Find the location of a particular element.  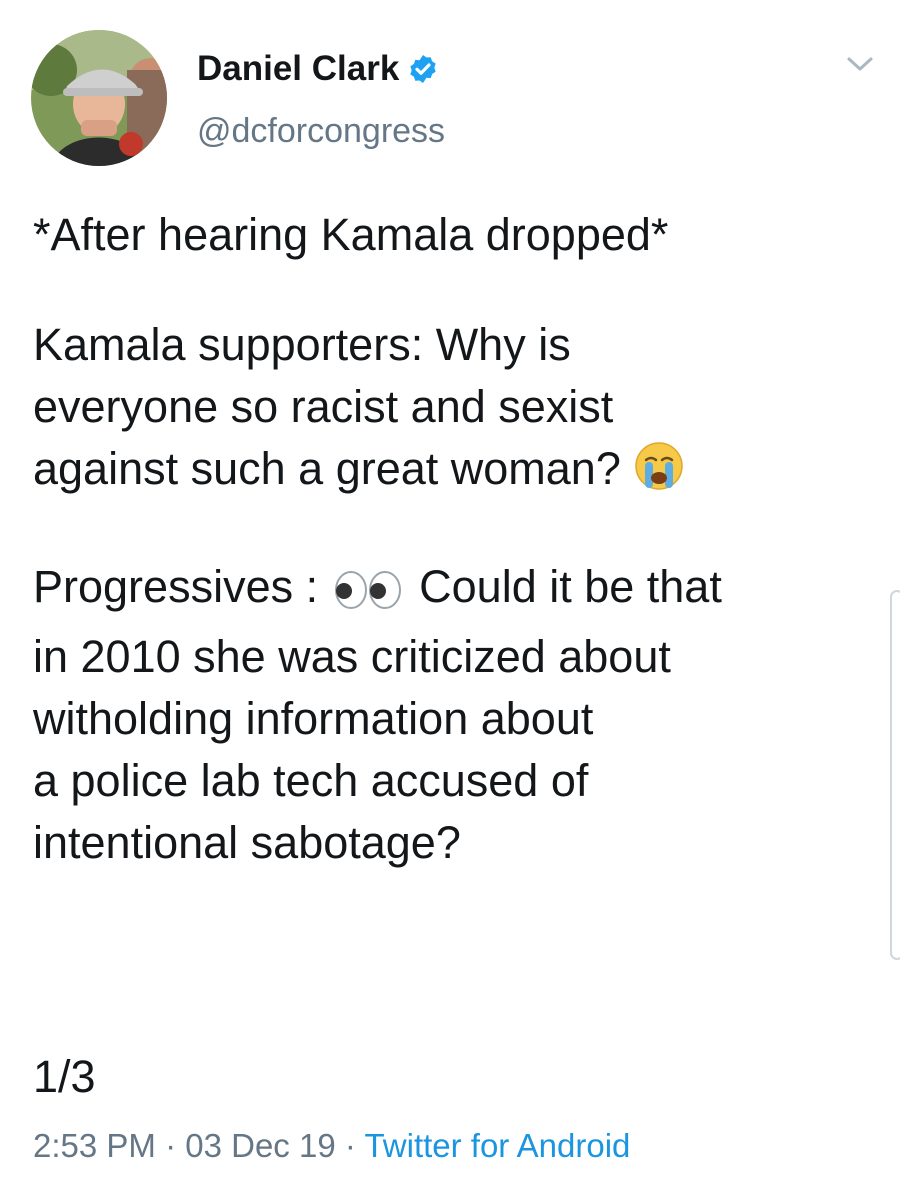

tweet-date: 03 Dec 19 is located at coordinates (260, 1145).